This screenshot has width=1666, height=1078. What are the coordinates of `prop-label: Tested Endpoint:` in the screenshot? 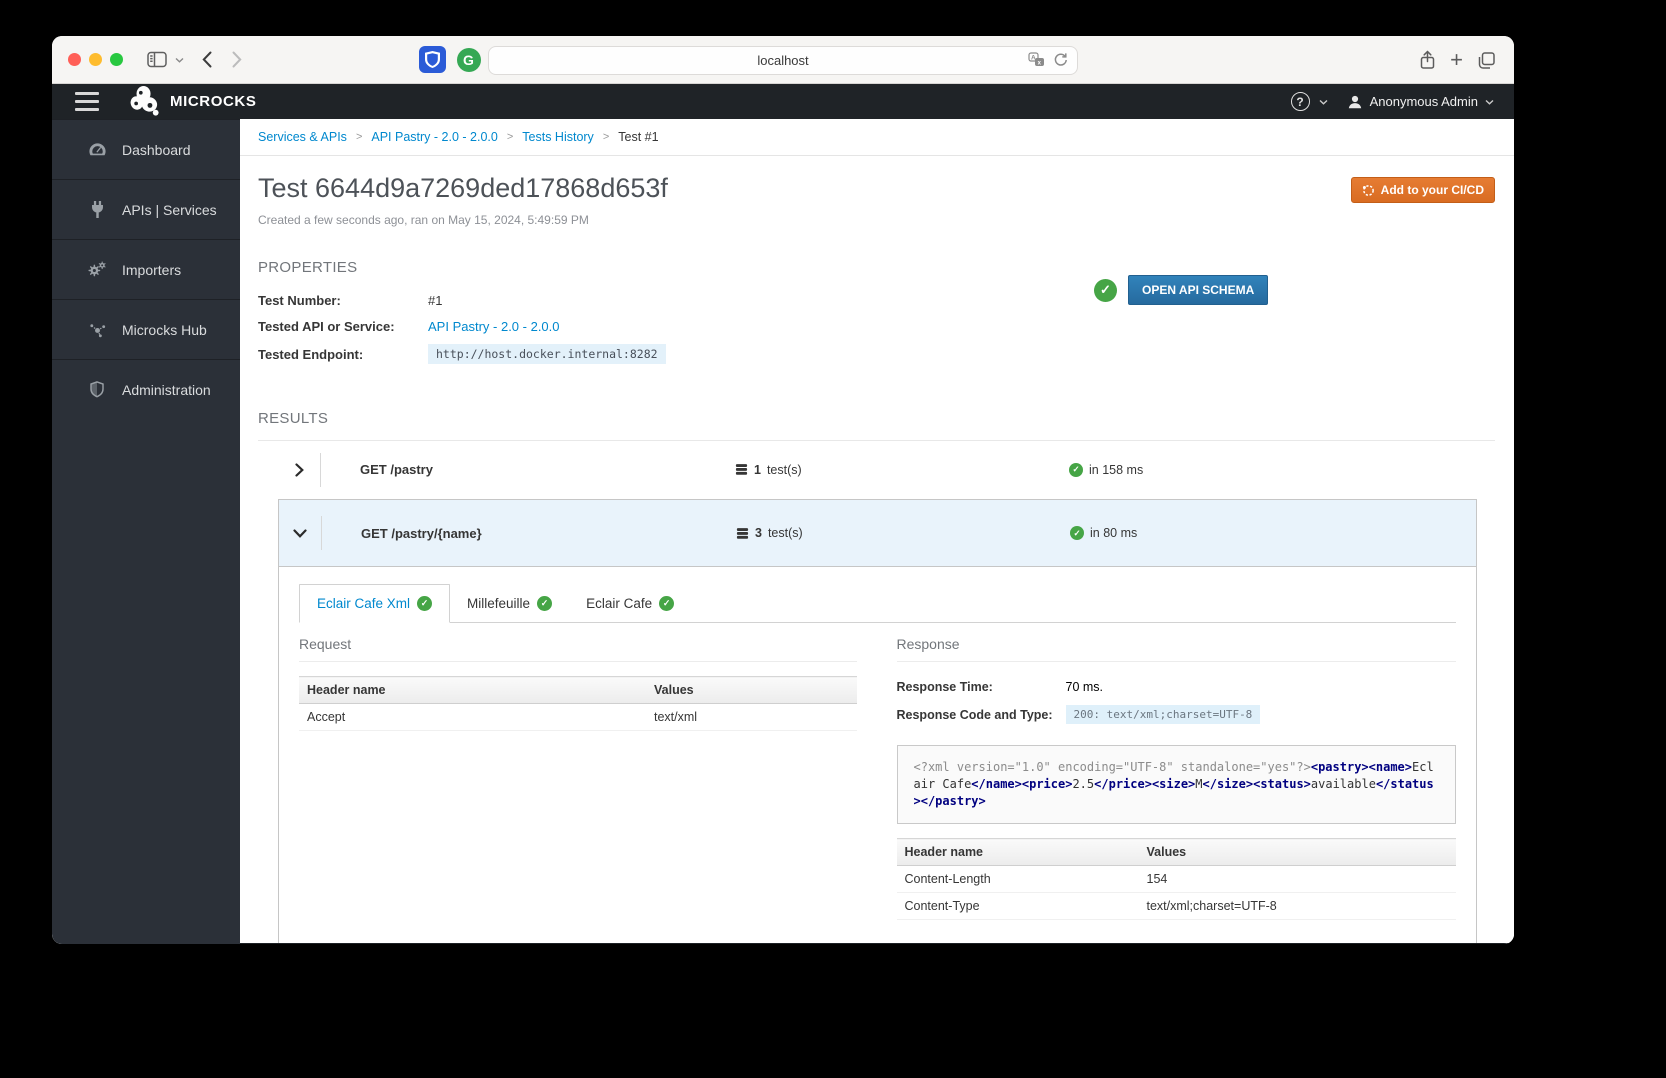 It's located at (311, 354).